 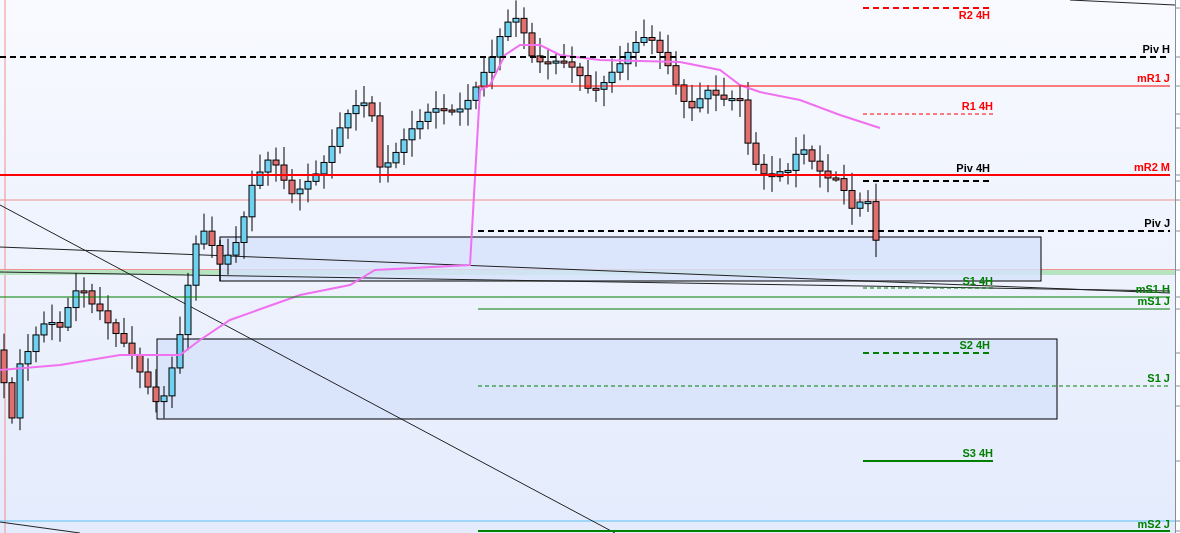 What do you see at coordinates (1158, 378) in the screenshot?
I see `level-label: S1 J` at bounding box center [1158, 378].